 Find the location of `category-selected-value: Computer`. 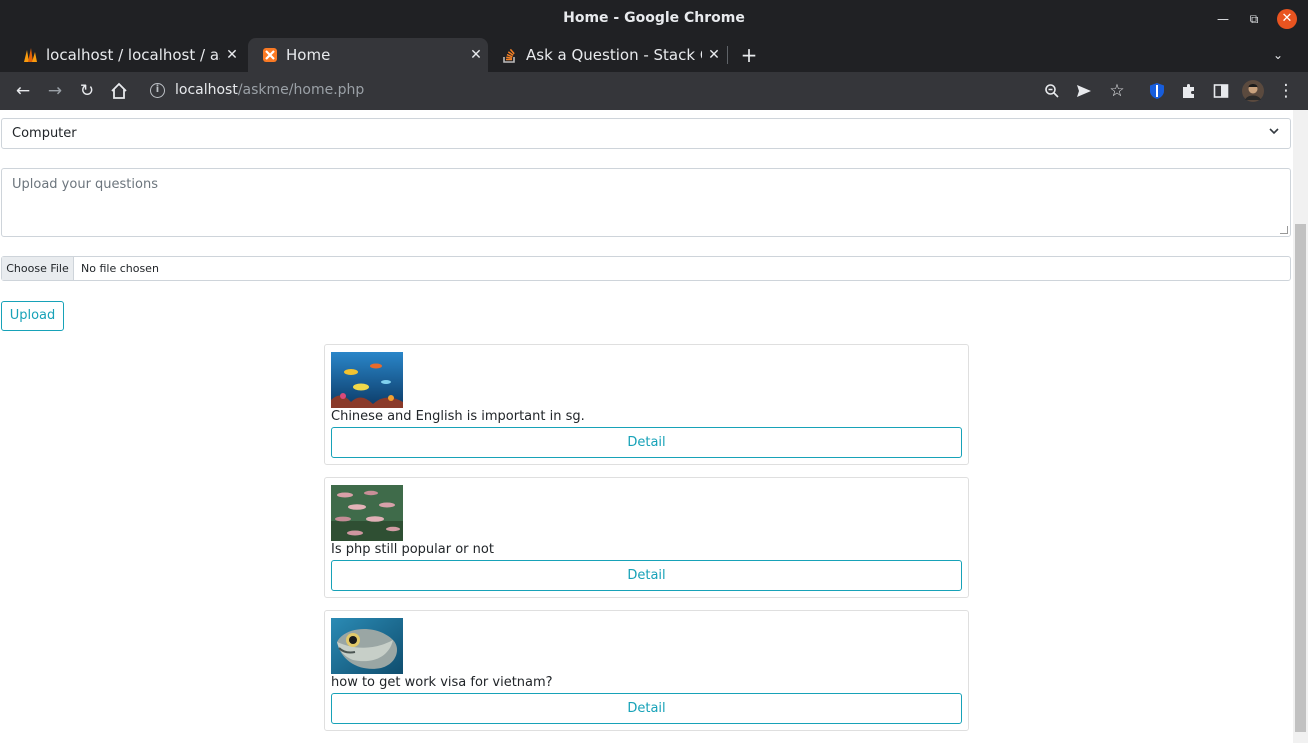

category-selected-value: Computer is located at coordinates (44, 133).